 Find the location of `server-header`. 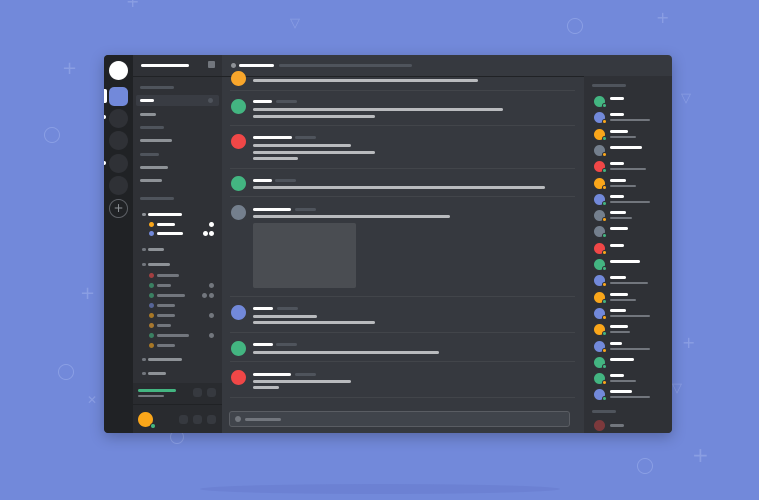

server-header is located at coordinates (177, 66).